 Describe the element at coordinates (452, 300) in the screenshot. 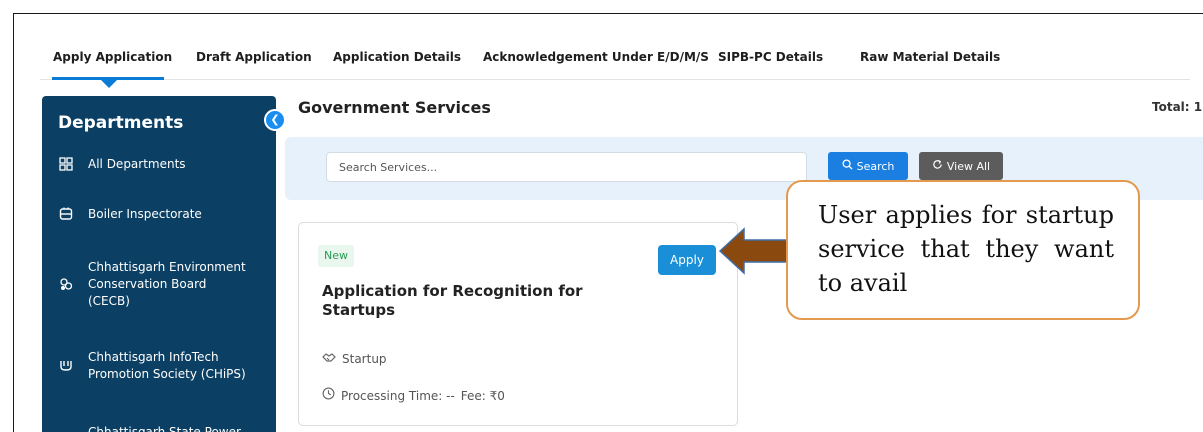

I see `service-title: Application for Recognition for Startups` at that location.